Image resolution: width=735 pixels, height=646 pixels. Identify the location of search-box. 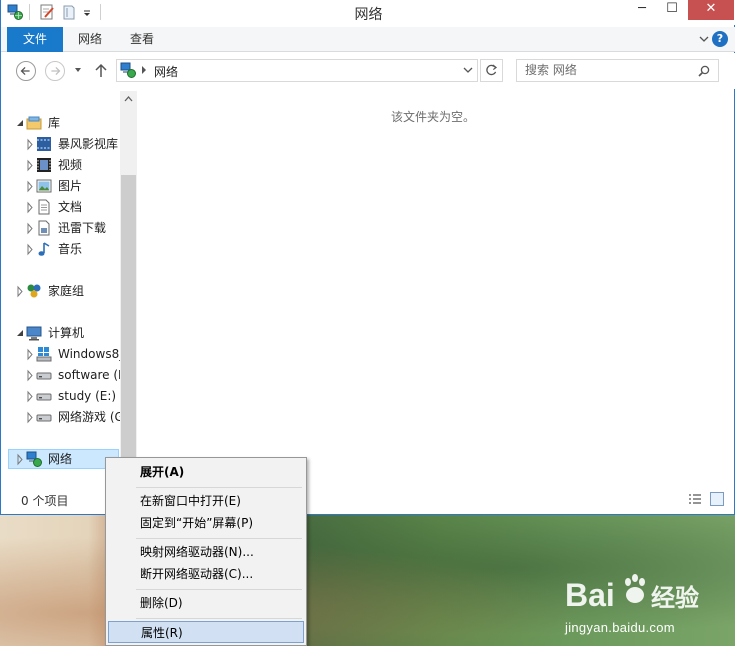
(617, 70).